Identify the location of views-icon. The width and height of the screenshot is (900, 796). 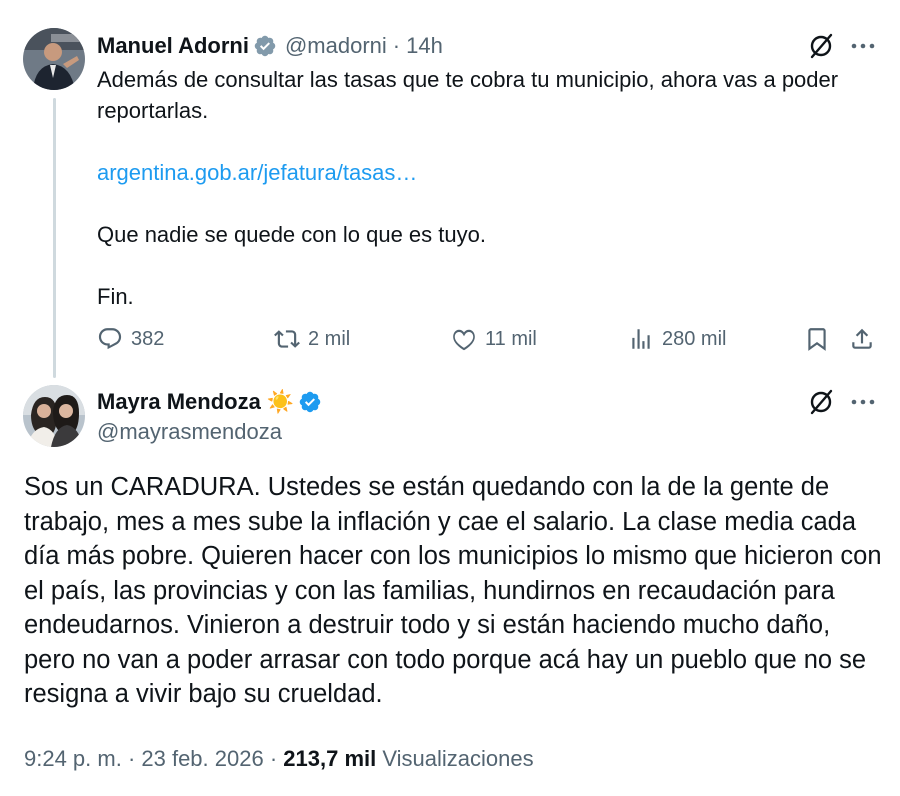
(641, 339).